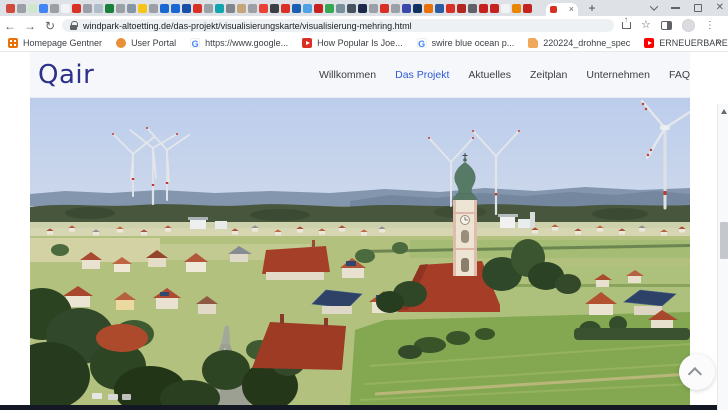 The width and height of the screenshot is (728, 410). What do you see at coordinates (66, 75) in the screenshot?
I see `site-logo: Qair` at bounding box center [66, 75].